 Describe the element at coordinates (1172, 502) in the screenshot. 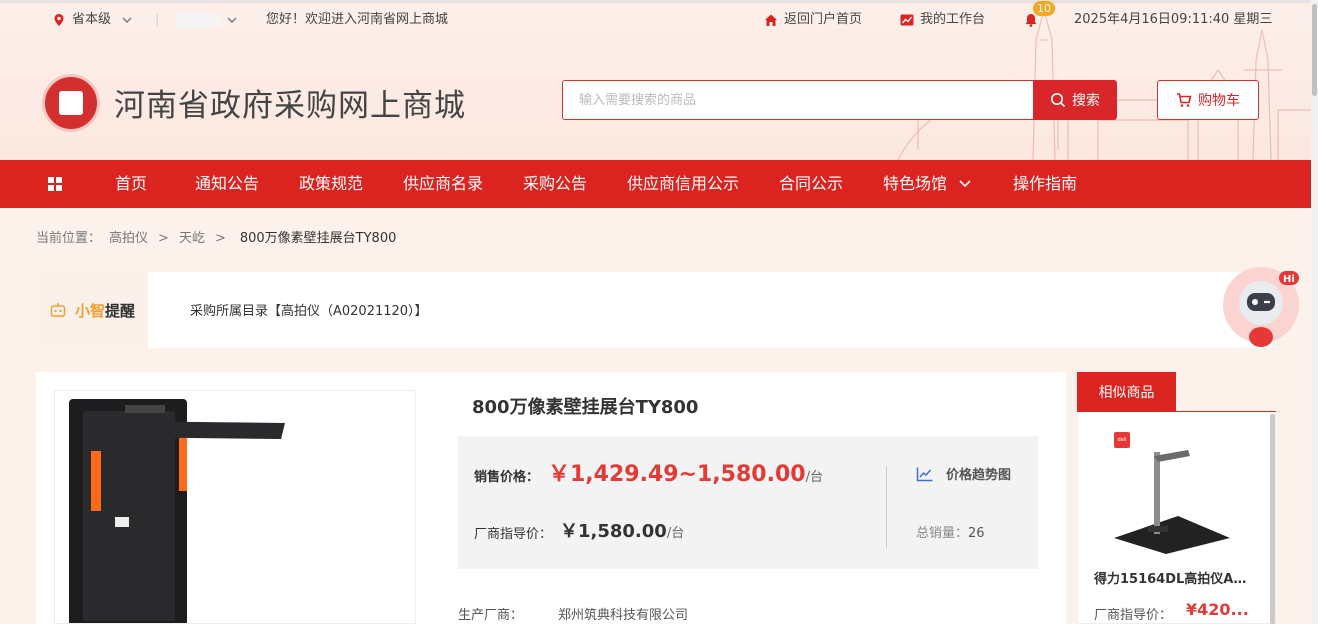

I see `similar-product-image` at that location.